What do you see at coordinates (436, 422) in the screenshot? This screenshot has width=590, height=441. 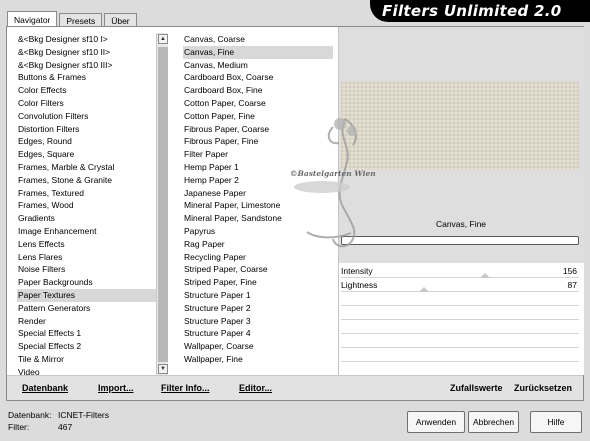 I see `apply-button: Anwenden` at bounding box center [436, 422].